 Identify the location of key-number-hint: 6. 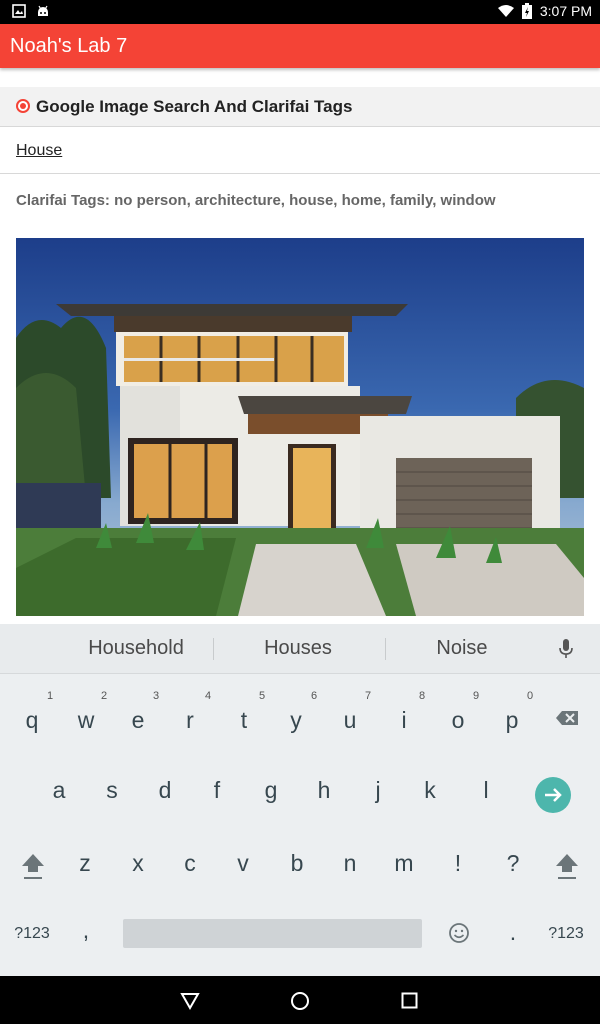
(314, 696).